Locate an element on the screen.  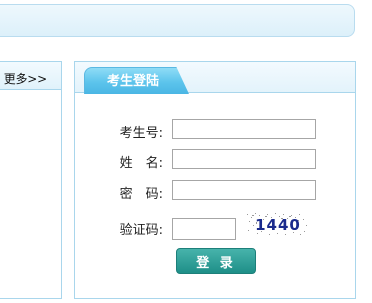
more-link: 更多>> is located at coordinates (26, 78).